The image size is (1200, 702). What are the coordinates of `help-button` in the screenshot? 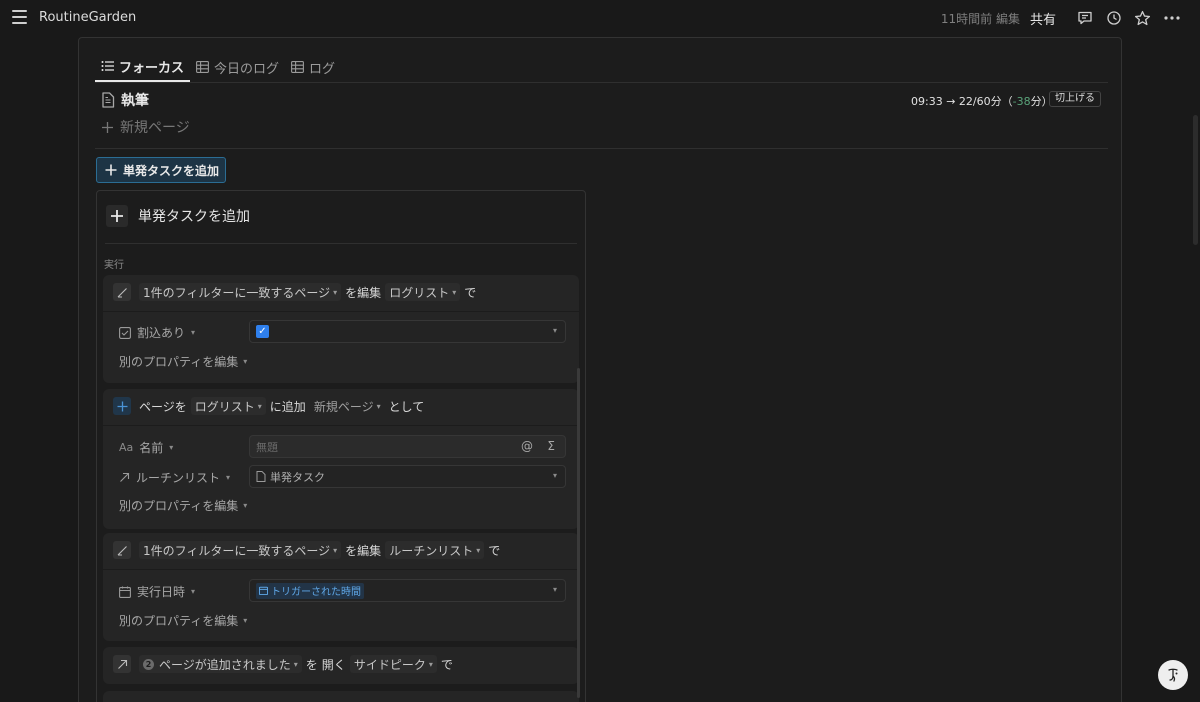 It's located at (1173, 675).